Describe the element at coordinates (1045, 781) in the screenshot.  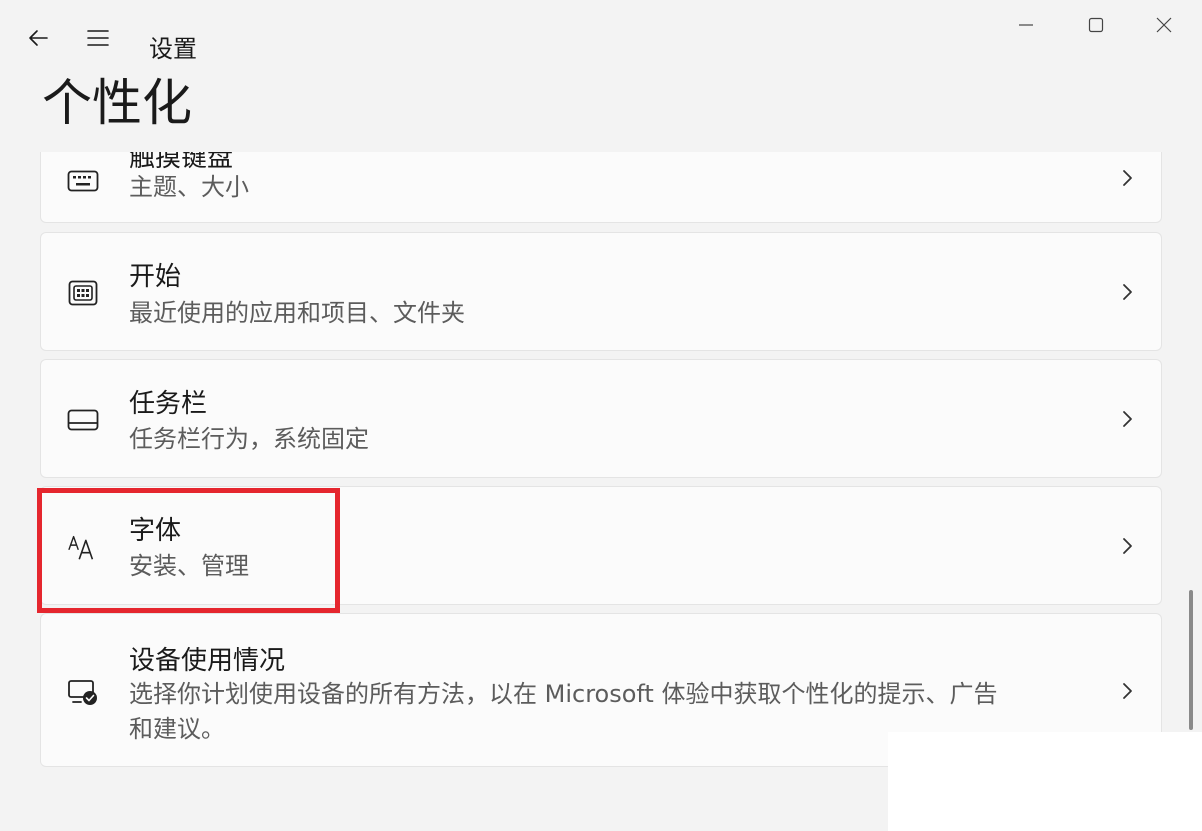
I see `blank-area` at that location.